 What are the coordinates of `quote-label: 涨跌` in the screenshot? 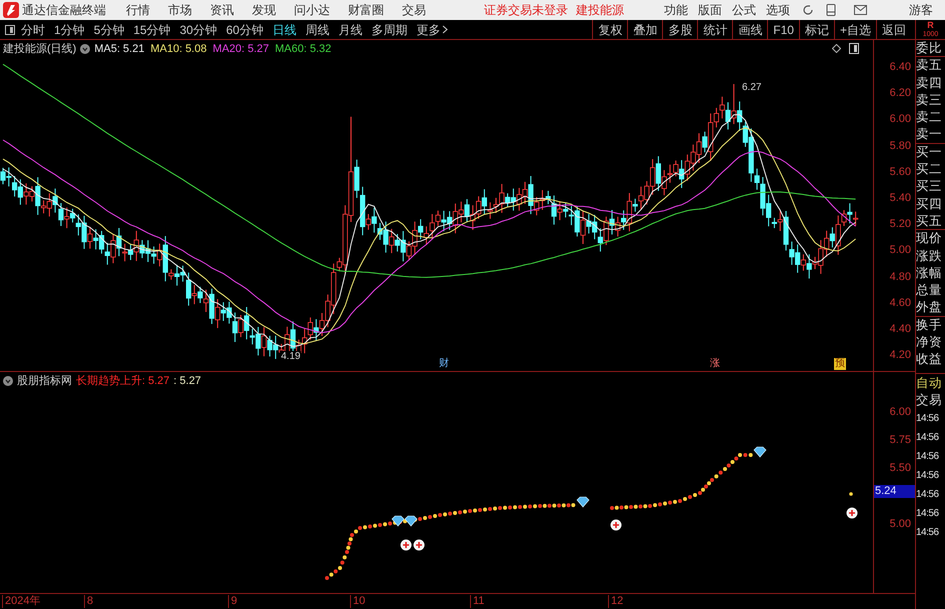 It's located at (929, 256).